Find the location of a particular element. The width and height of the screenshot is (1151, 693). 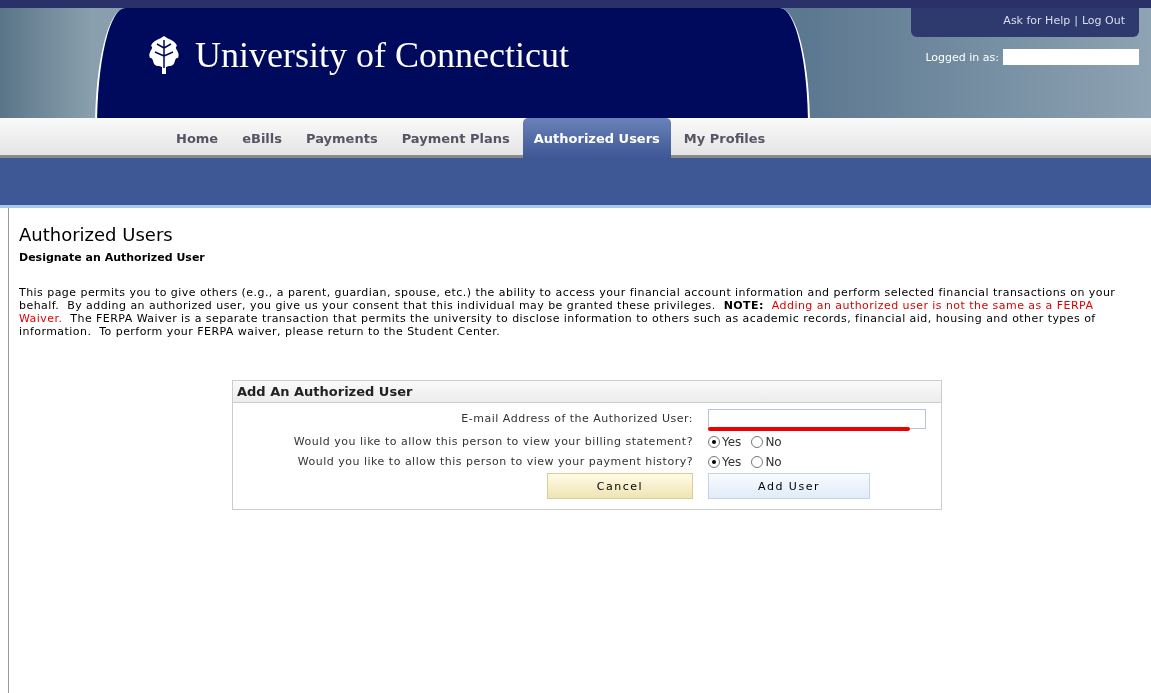

question-label: Would you like to allow this person to view your billing statement? is located at coordinates (493, 442).